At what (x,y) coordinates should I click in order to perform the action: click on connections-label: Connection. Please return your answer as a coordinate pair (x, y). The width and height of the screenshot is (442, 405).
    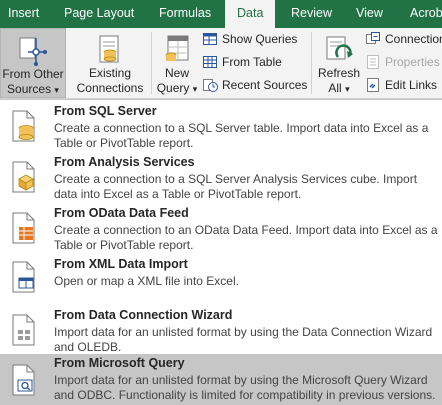
    Looking at the image, I should click on (413, 39).